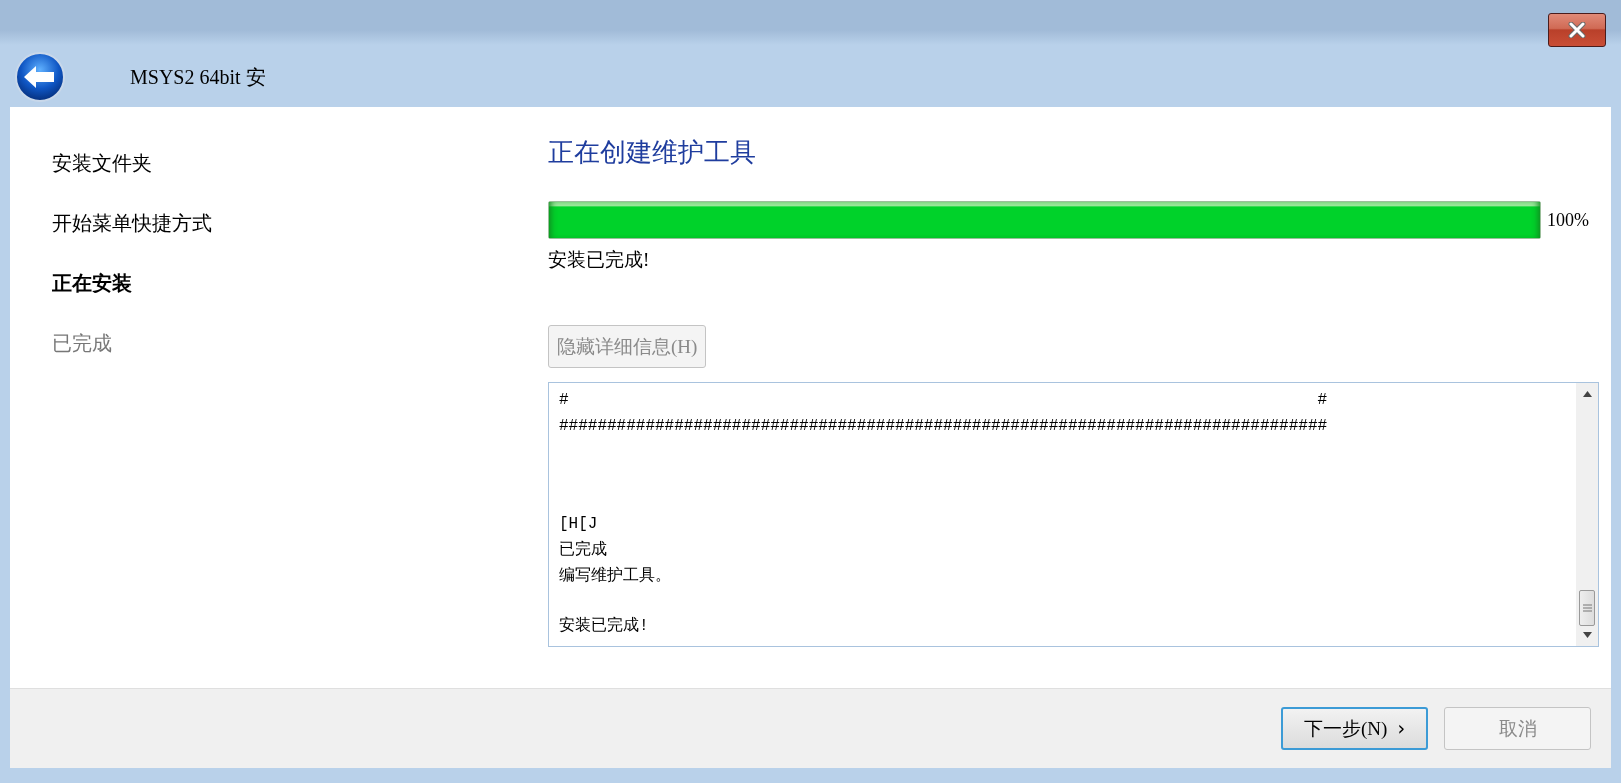 Image resolution: width=1621 pixels, height=783 pixels. What do you see at coordinates (599, 260) in the screenshot?
I see `status-text: 安装已完成!` at bounding box center [599, 260].